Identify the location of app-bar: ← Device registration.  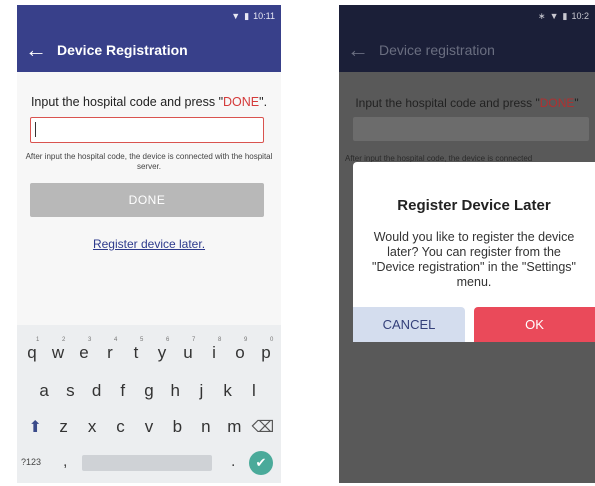
(467, 49).